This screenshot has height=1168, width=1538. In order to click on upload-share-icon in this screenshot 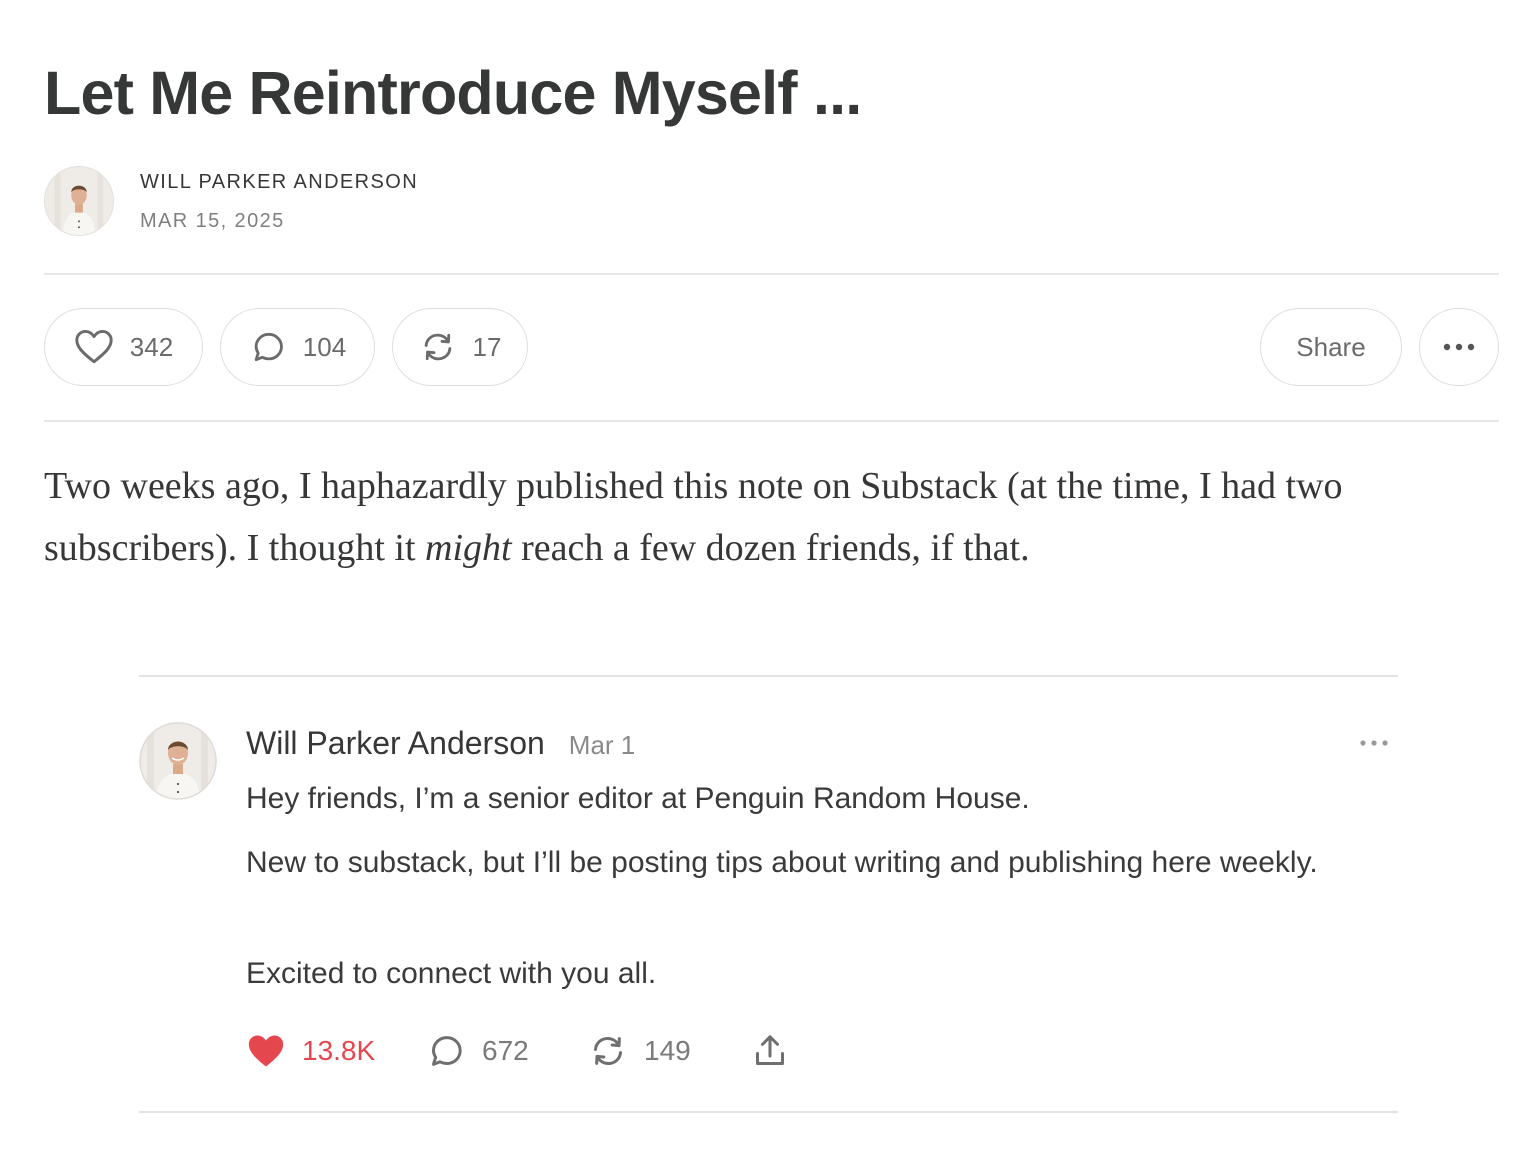, I will do `click(770, 1050)`.